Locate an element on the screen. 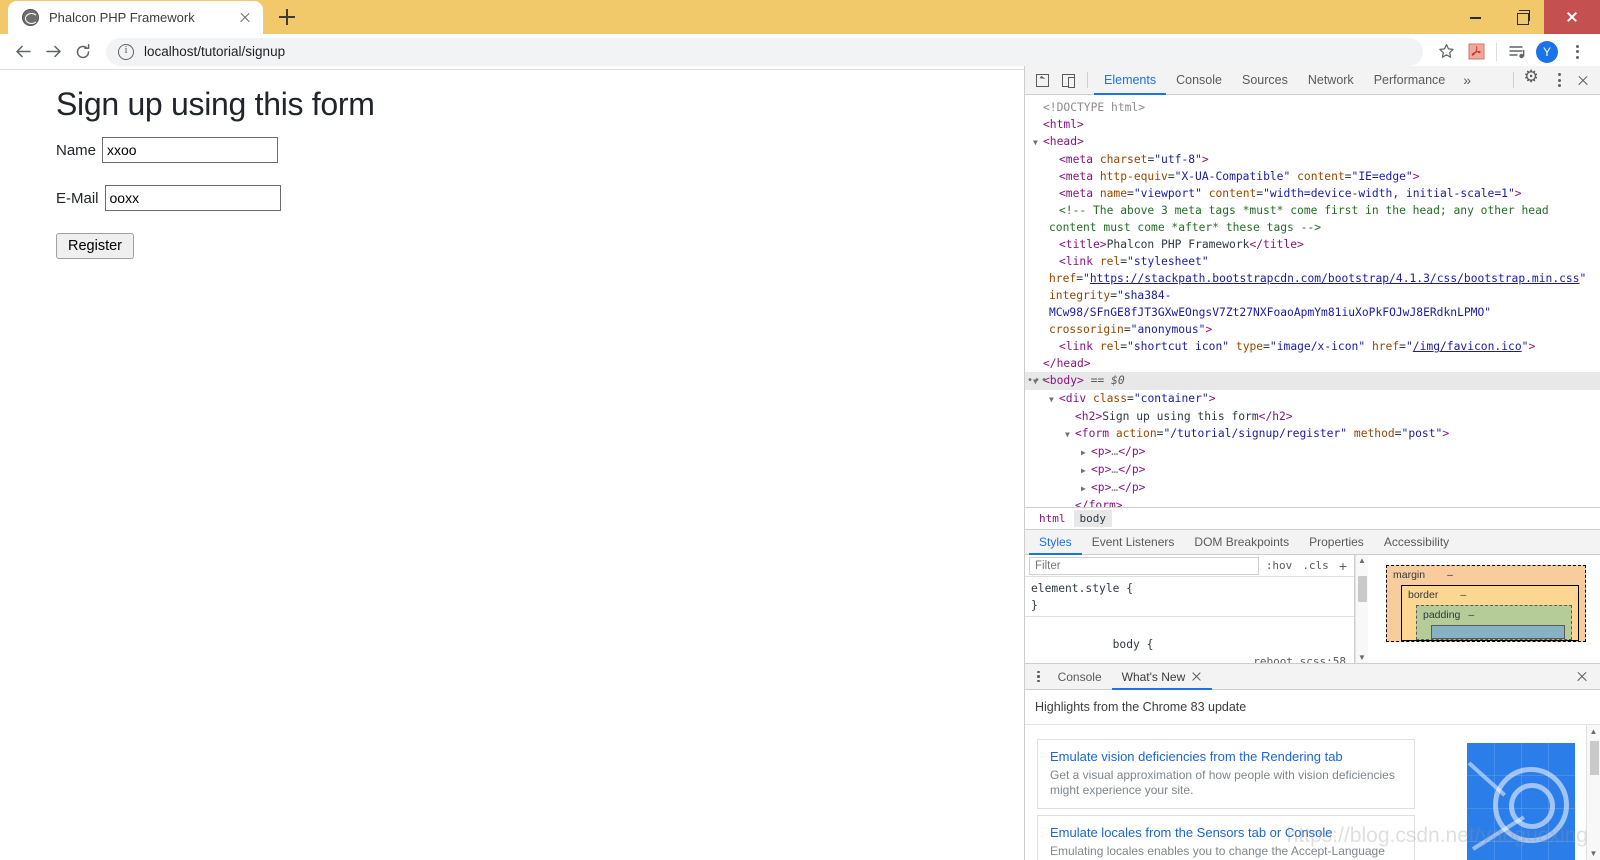 The image size is (1600, 860). dom-node: <!DOCTYPE html> is located at coordinates (1312, 107).